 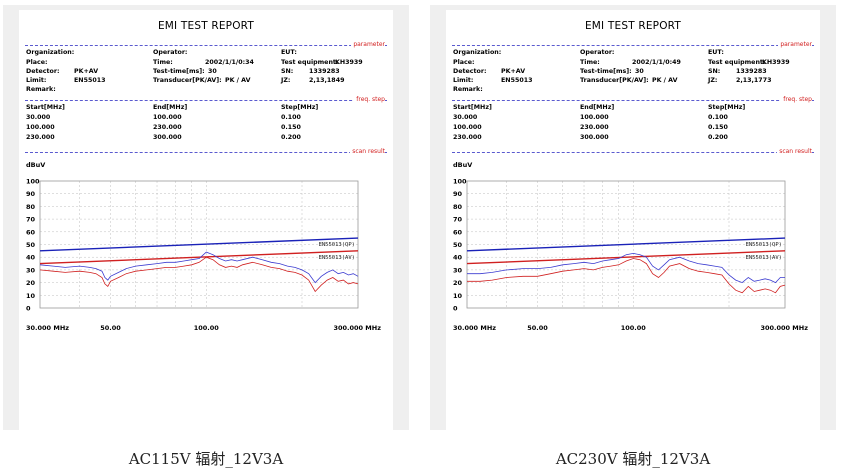 I want to click on measurement-trace, so click(x=626, y=276).